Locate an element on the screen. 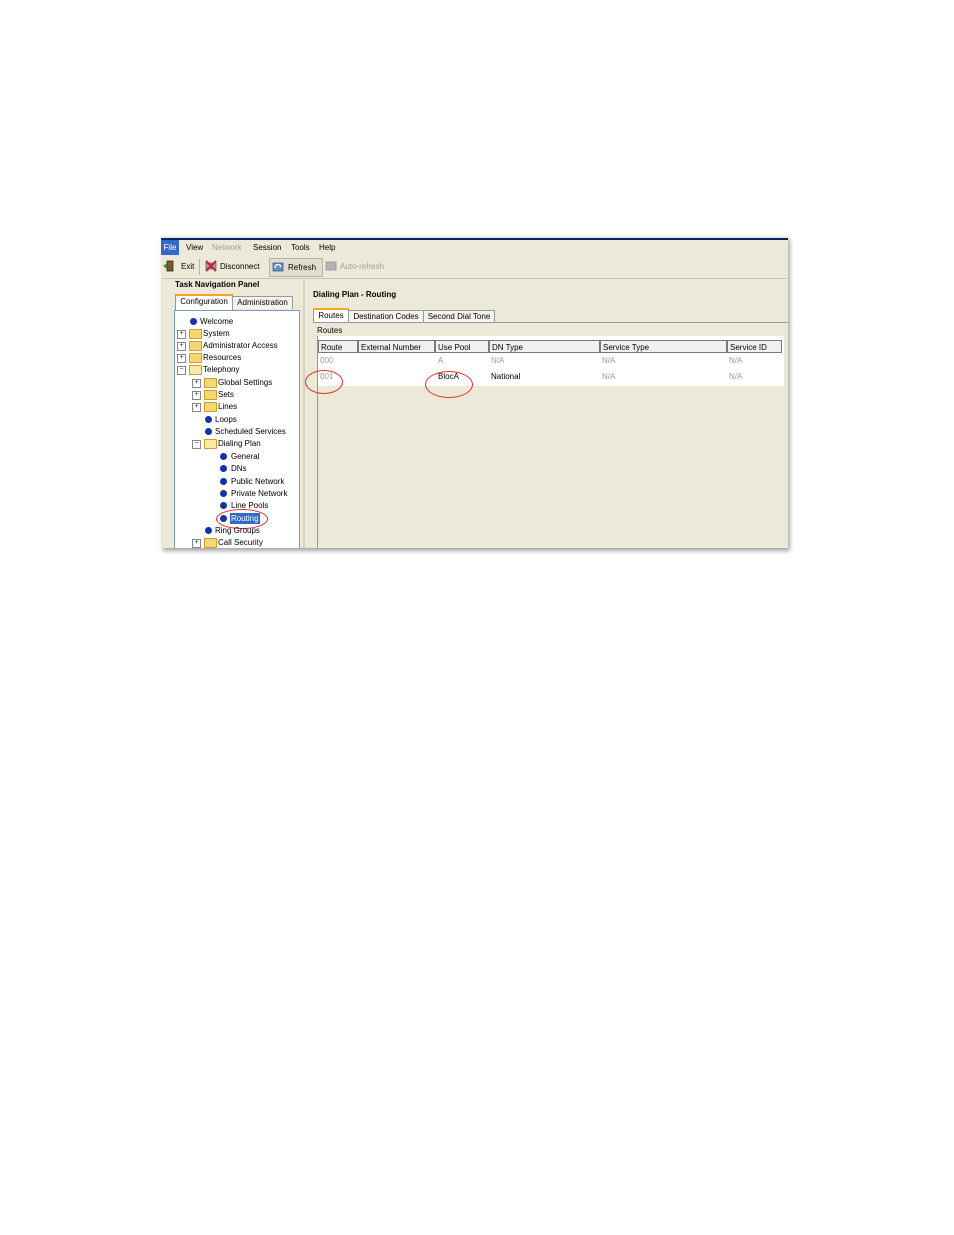 This screenshot has width=954, height=1235. column-header-service-id: Service ID is located at coordinates (754, 346).